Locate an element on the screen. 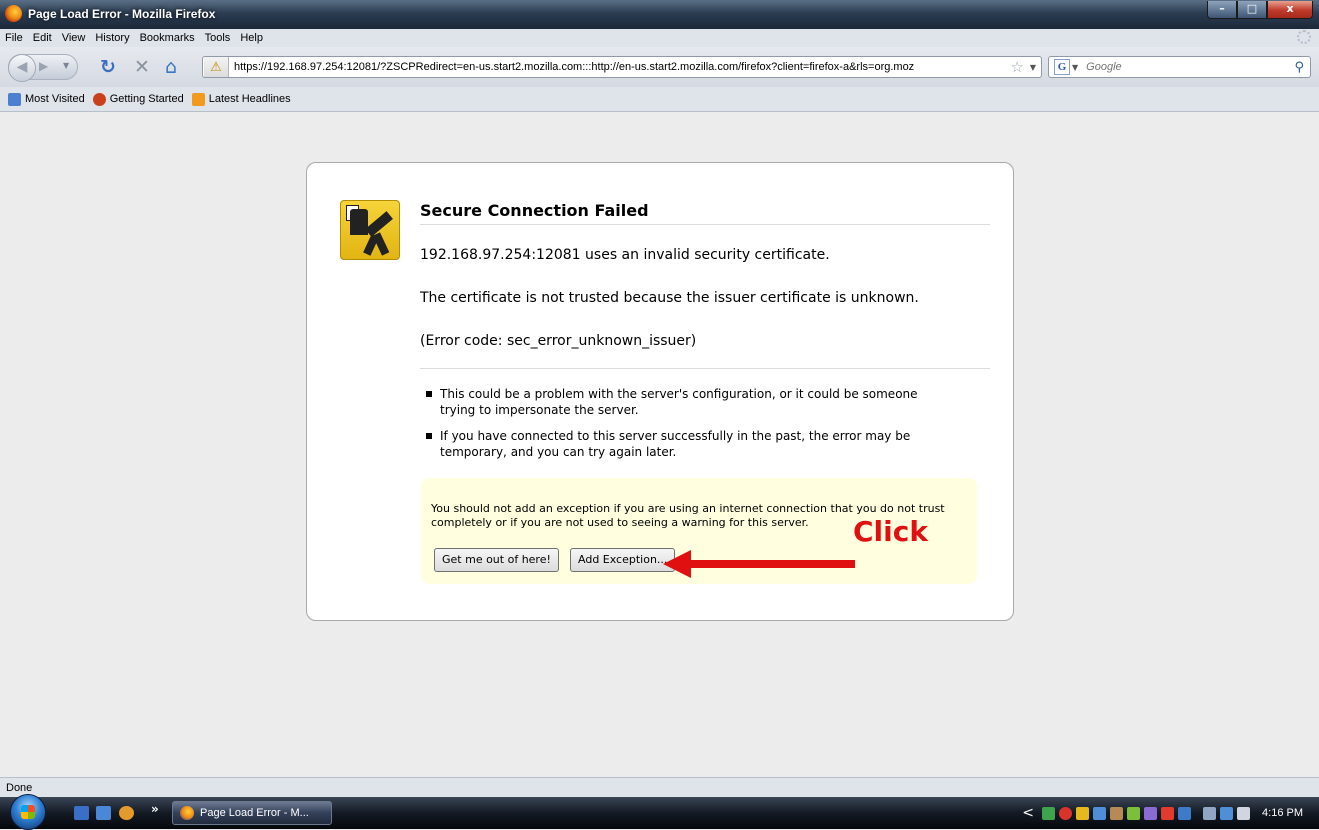 This screenshot has height=830, width=1319. getting-started-icon is located at coordinates (99, 99).